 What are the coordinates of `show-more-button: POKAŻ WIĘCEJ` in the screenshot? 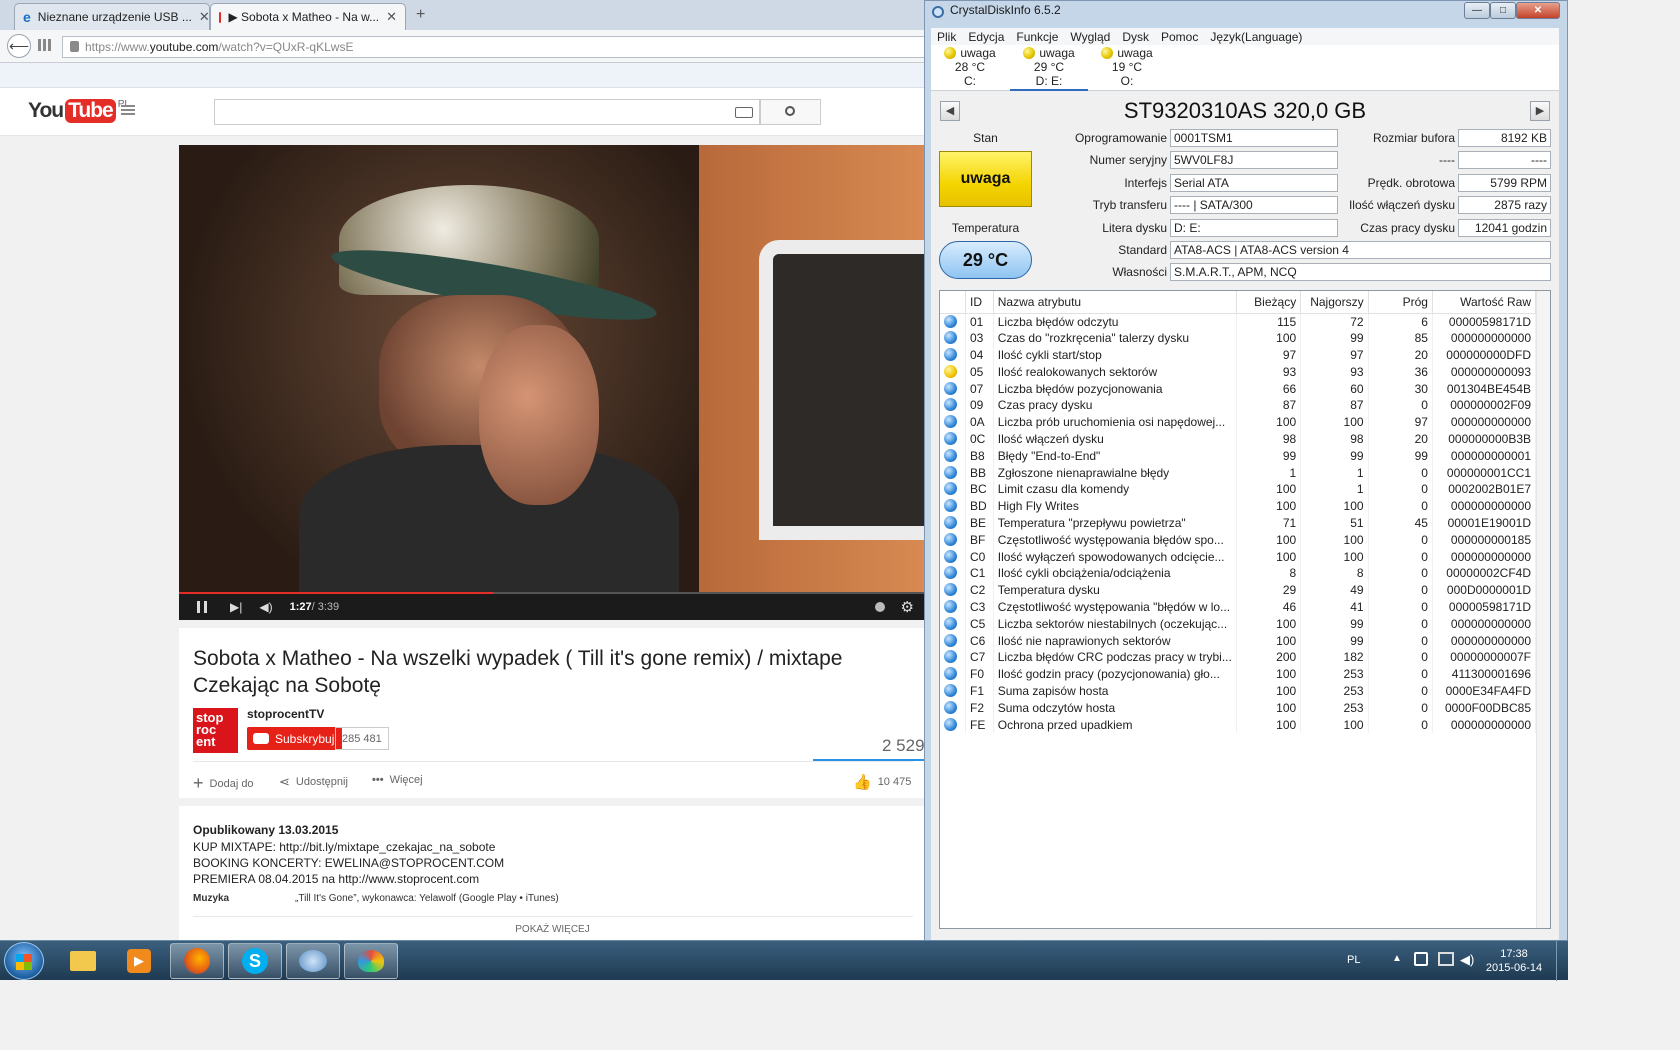 It's located at (552, 929).